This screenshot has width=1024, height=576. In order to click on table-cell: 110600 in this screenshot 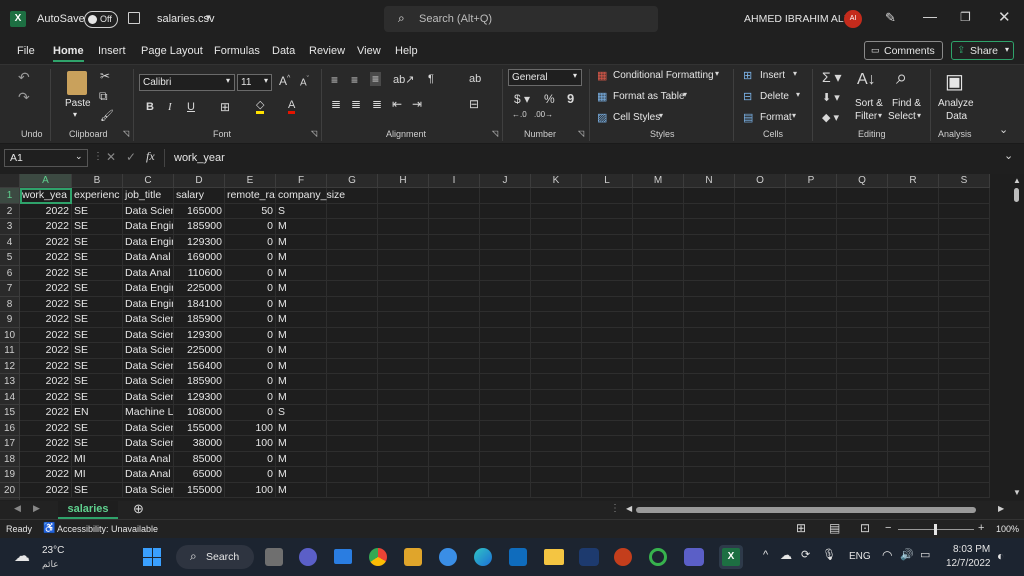, I will do `click(199, 273)`.